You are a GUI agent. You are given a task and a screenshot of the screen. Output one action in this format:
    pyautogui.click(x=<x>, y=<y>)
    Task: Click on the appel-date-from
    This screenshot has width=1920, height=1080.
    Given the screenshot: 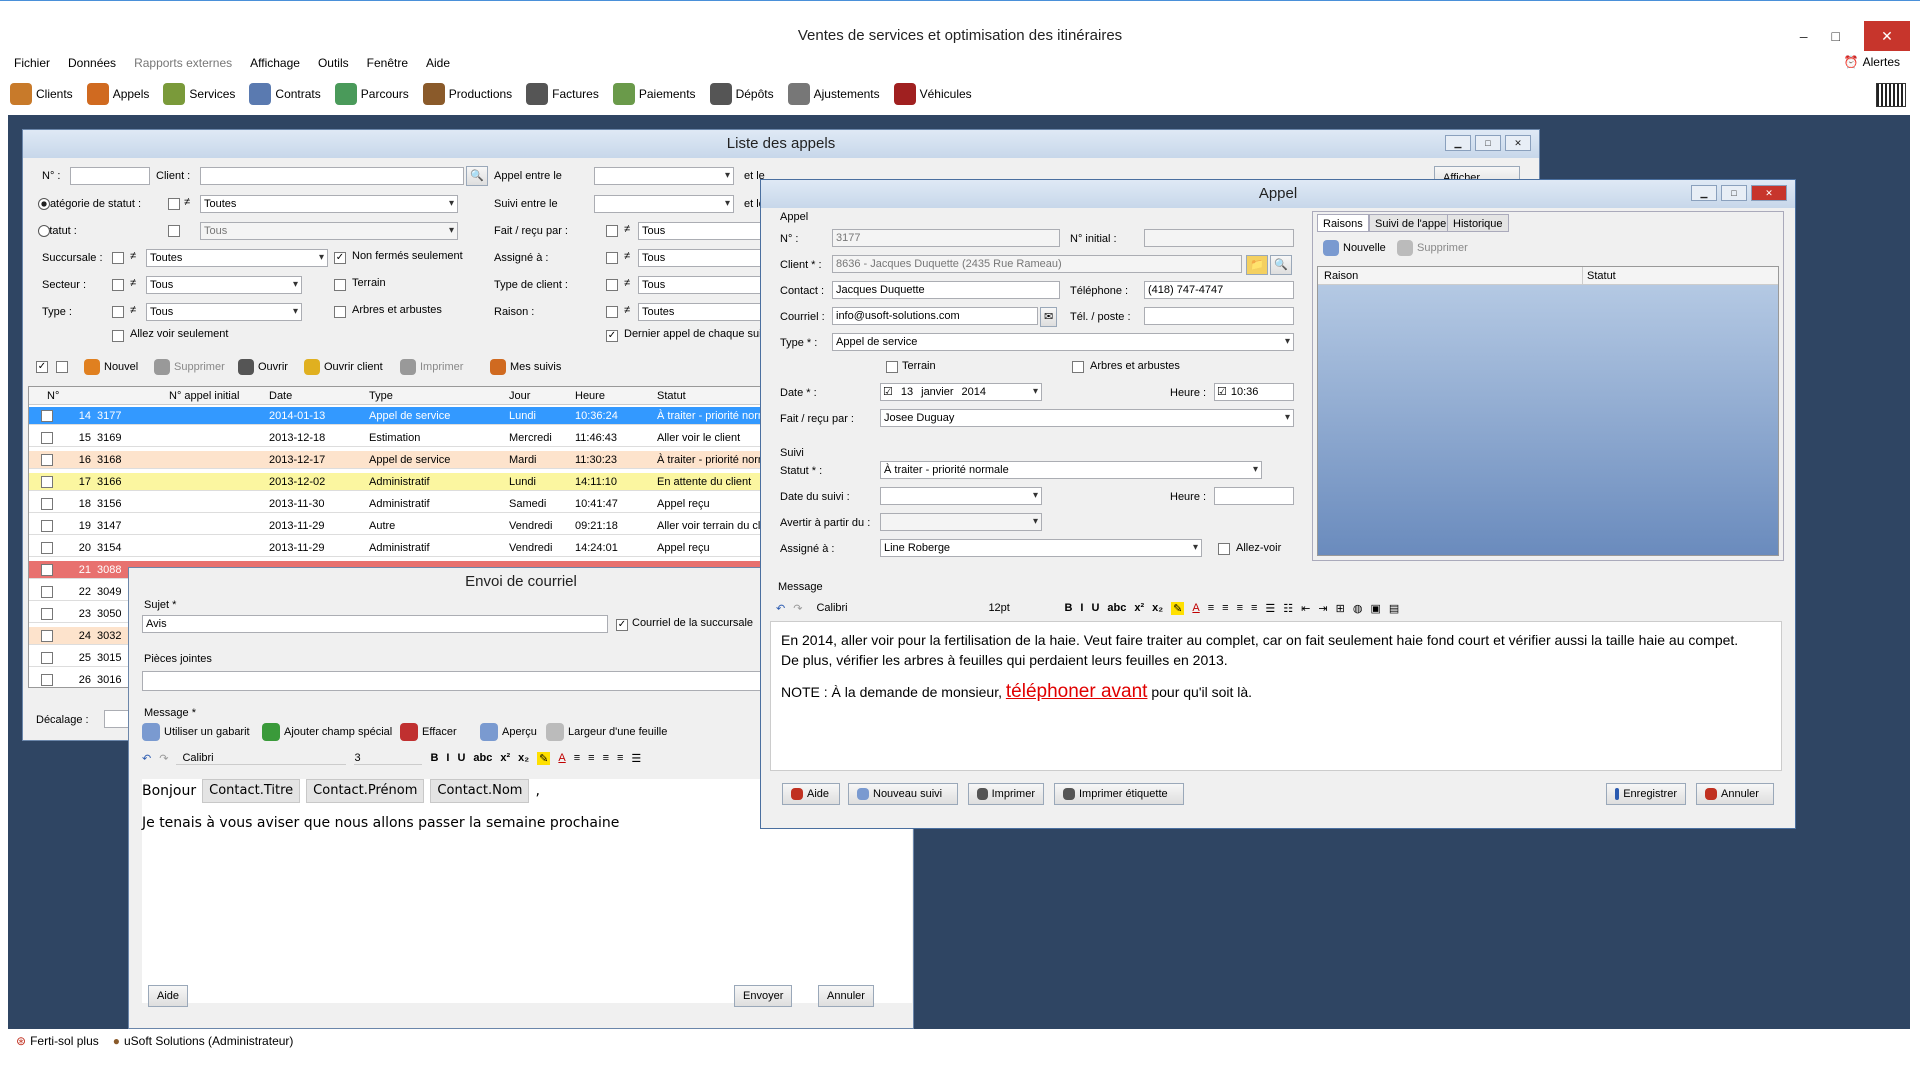 What is the action you would take?
    pyautogui.click(x=664, y=176)
    